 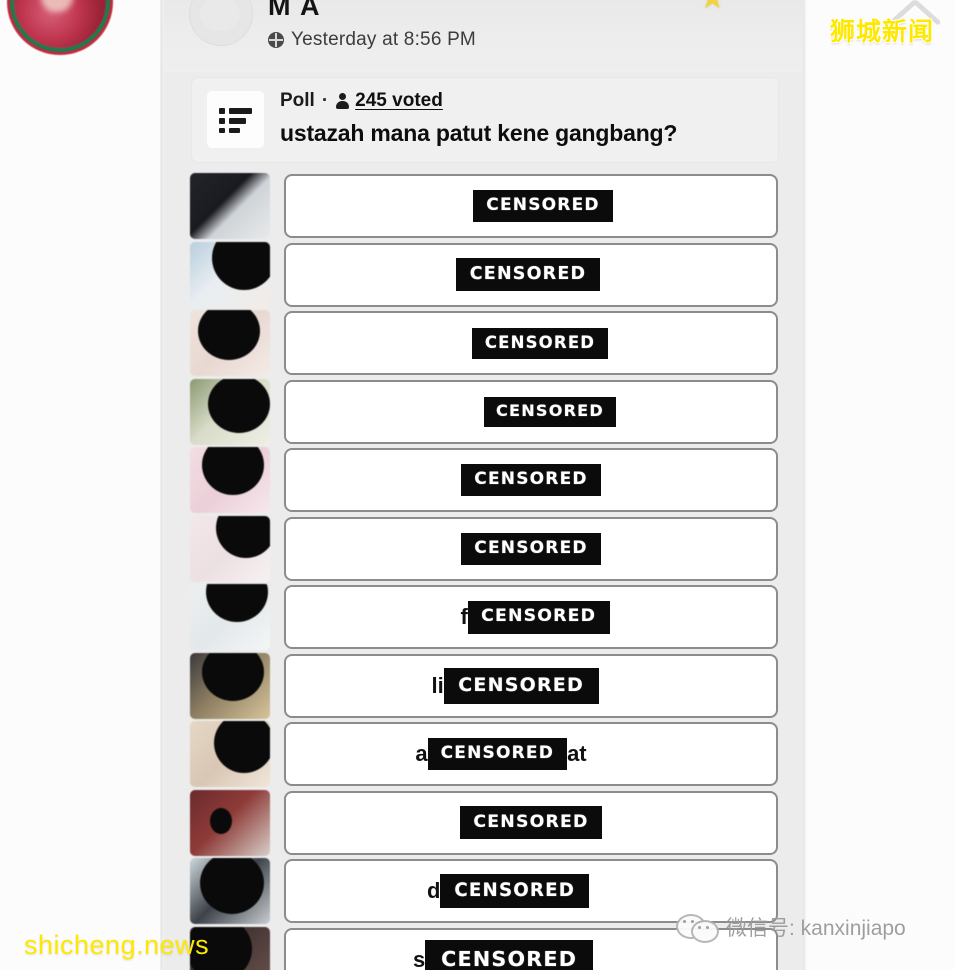 What do you see at coordinates (437, 685) in the screenshot?
I see `option-text-prefix: li` at bounding box center [437, 685].